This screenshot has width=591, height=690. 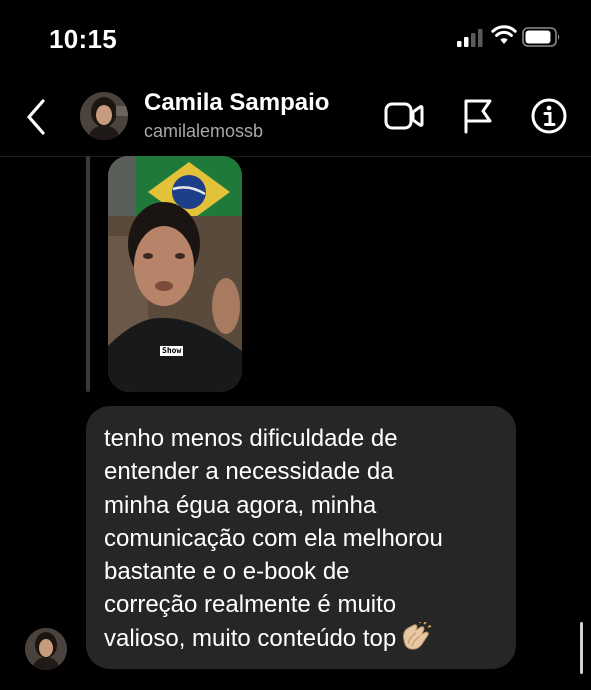 I want to click on avatar, so click(x=104, y=116).